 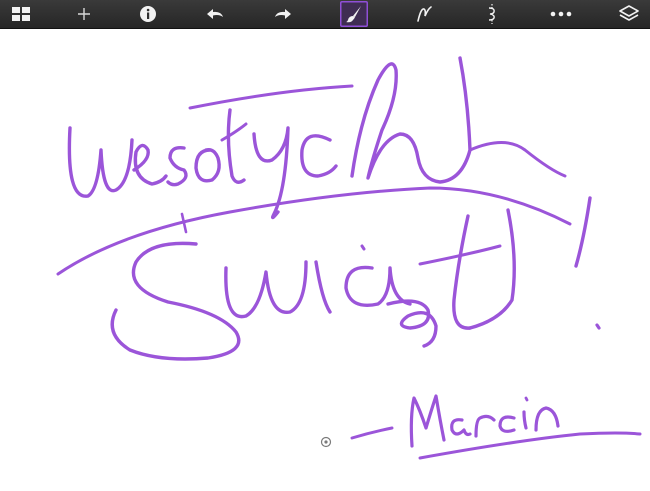 I want to click on eraser-icon, so click(x=491, y=14).